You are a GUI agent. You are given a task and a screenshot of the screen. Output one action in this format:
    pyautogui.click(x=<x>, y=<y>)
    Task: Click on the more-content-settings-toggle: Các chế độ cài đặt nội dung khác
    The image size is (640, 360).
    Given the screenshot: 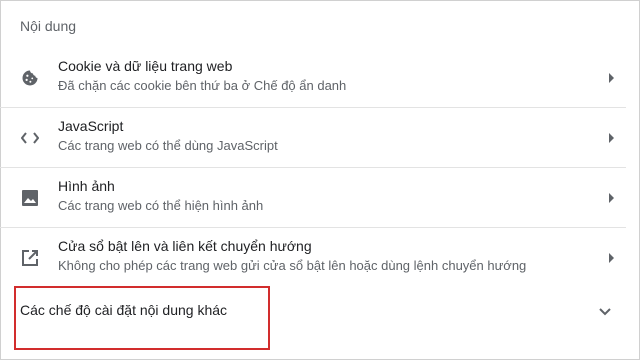 What is the action you would take?
    pyautogui.click(x=313, y=310)
    